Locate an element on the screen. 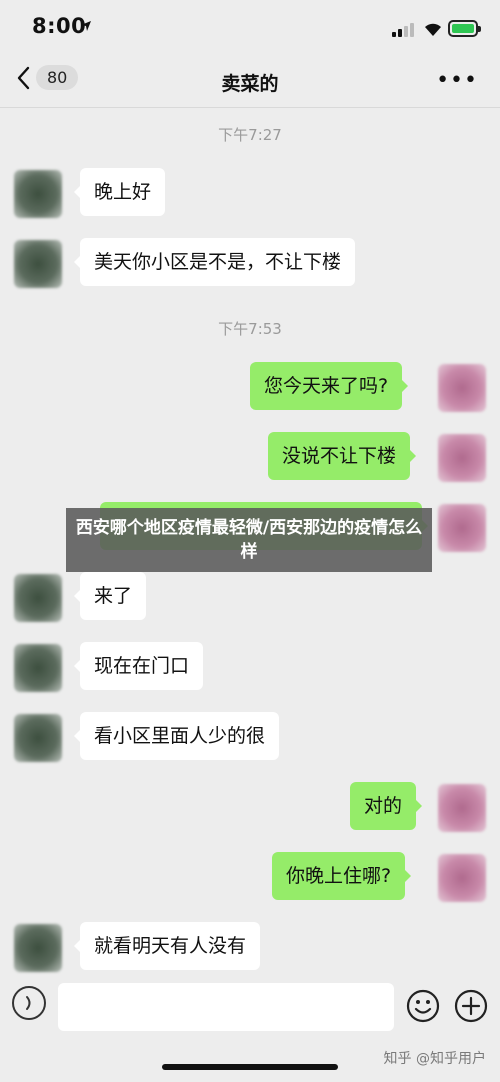 The height and width of the screenshot is (1082, 500). wifi-icon is located at coordinates (433, 29).